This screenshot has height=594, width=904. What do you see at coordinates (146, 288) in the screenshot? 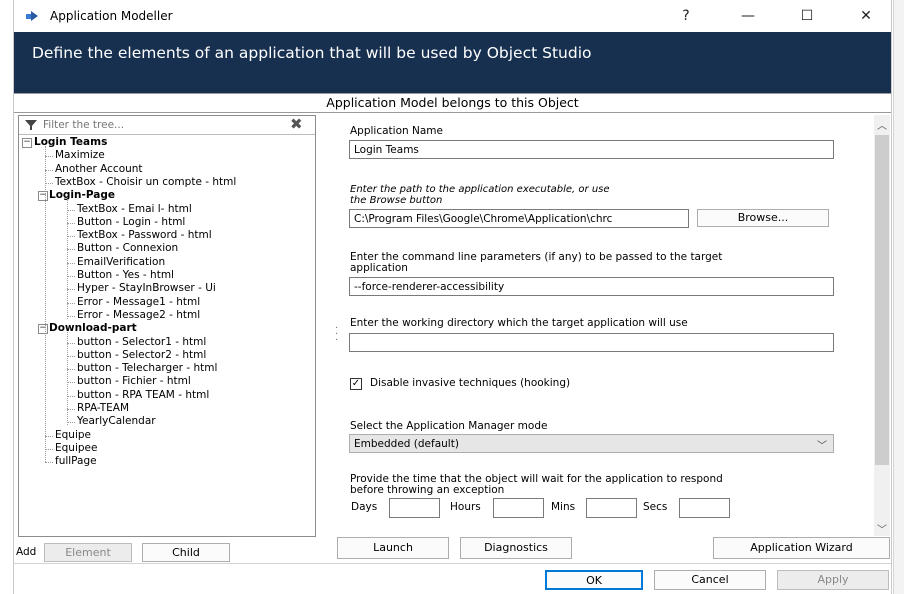
I see `tree-node: Hyper - StayInBrowser - Ui` at bounding box center [146, 288].